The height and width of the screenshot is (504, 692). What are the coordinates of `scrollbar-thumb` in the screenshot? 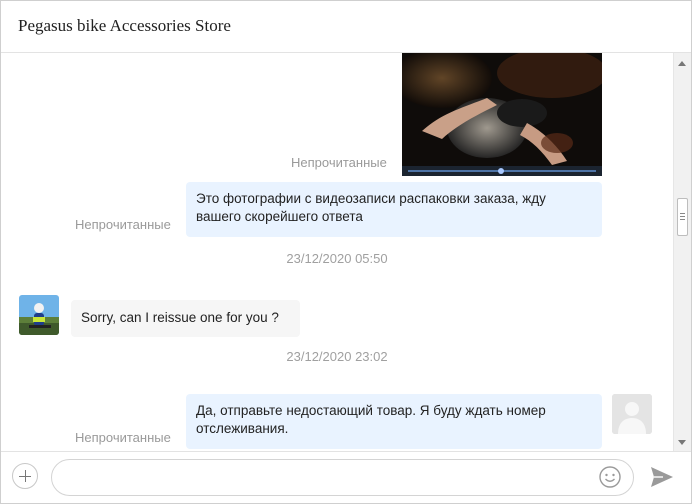 It's located at (682, 217).